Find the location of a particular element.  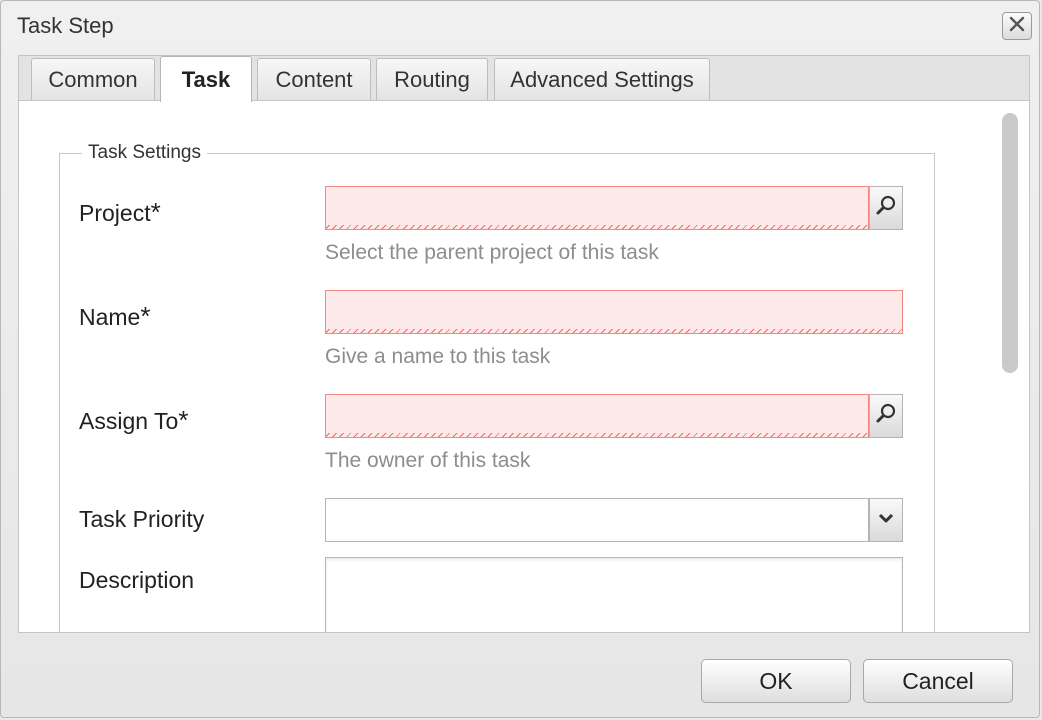

description-textarea is located at coordinates (614, 594).